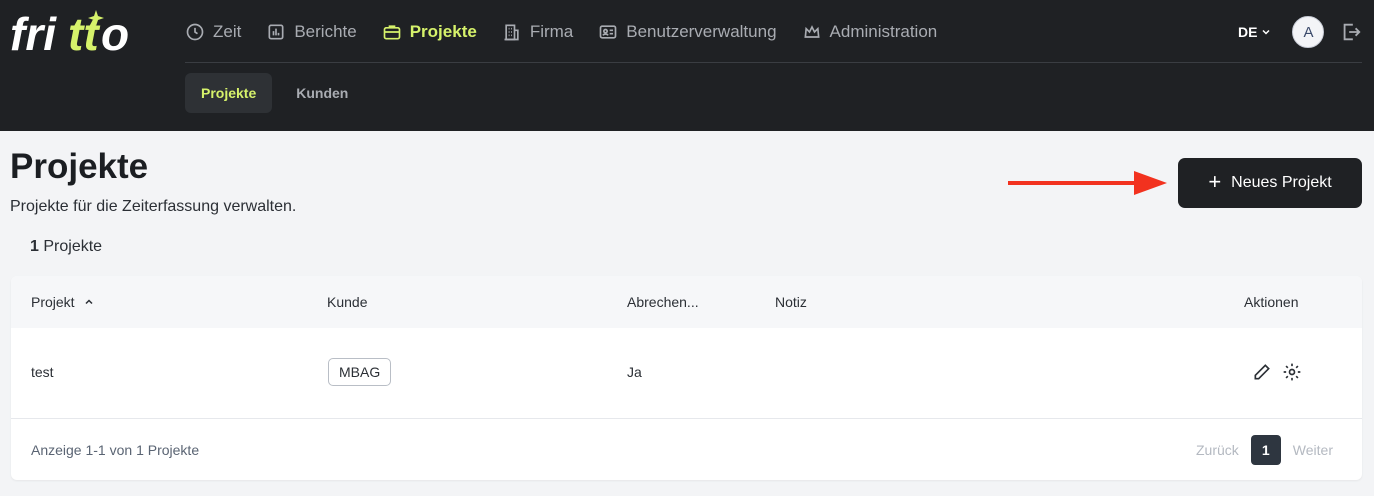 This screenshot has height=496, width=1374. What do you see at coordinates (195, 32) in the screenshot?
I see `clock-icon` at bounding box center [195, 32].